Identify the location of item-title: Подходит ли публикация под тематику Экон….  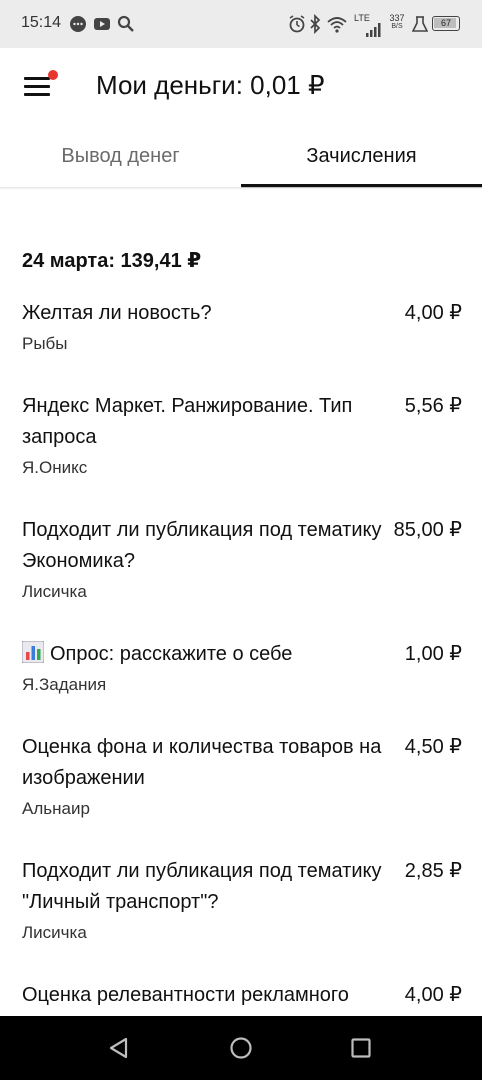
(202, 545).